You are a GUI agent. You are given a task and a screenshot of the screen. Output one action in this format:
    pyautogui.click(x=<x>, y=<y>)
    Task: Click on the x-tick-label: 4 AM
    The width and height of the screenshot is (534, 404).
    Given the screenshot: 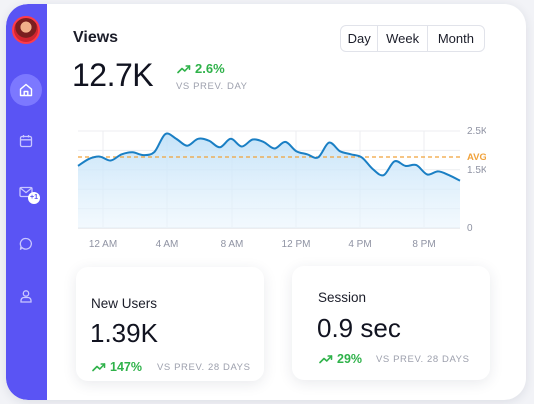 What is the action you would take?
    pyautogui.click(x=167, y=244)
    